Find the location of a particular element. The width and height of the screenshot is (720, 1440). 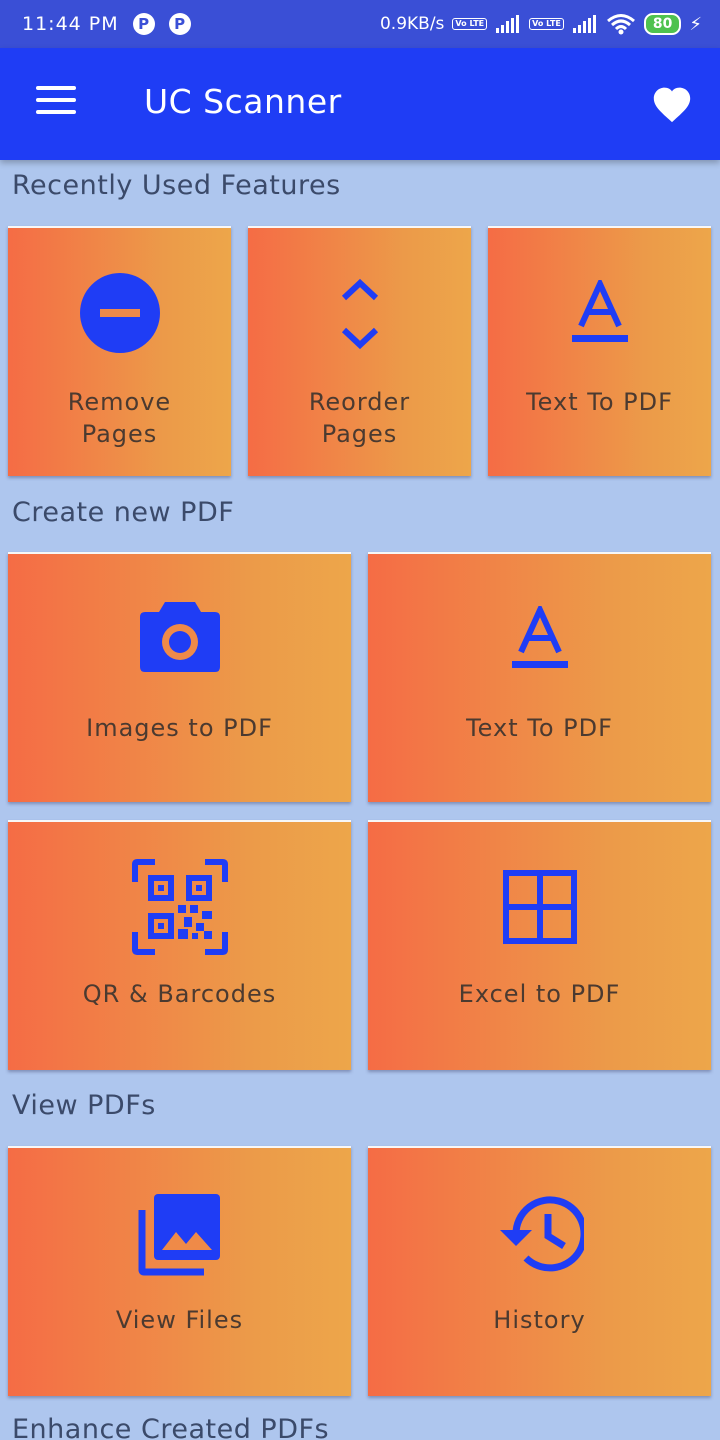

card-excel-to-pdf: Excel to PDF is located at coordinates (539, 945).